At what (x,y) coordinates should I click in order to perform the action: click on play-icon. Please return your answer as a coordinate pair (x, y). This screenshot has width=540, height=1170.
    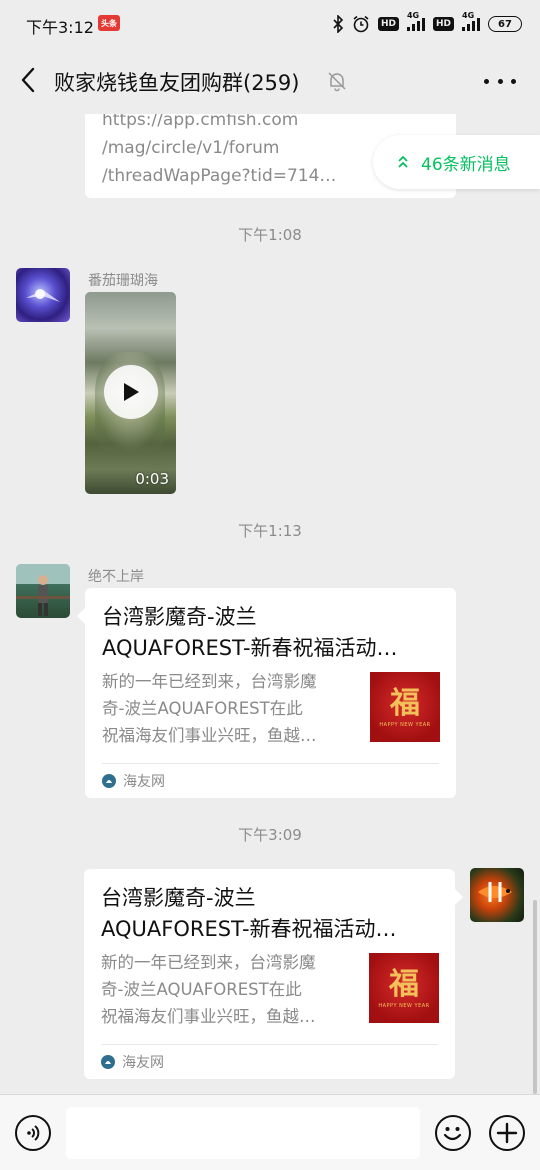
    Looking at the image, I should click on (131, 392).